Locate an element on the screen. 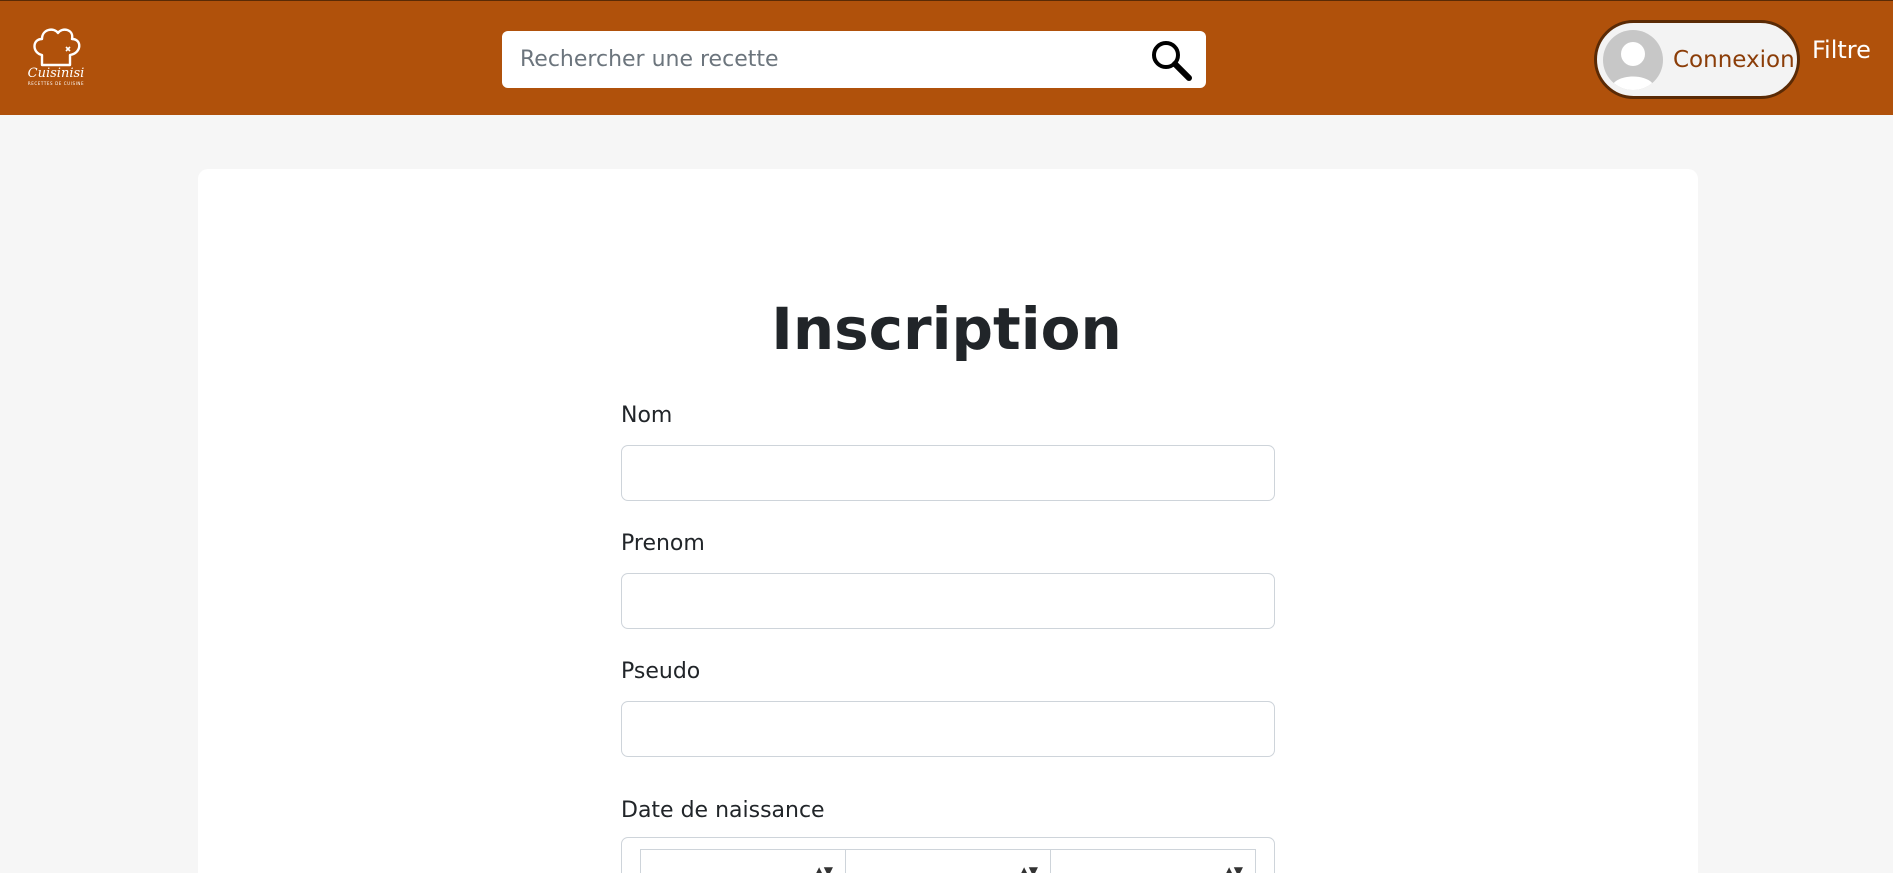 This screenshot has height=873, width=1893. birthdate-month-select: ▲▼ is located at coordinates (948, 861).